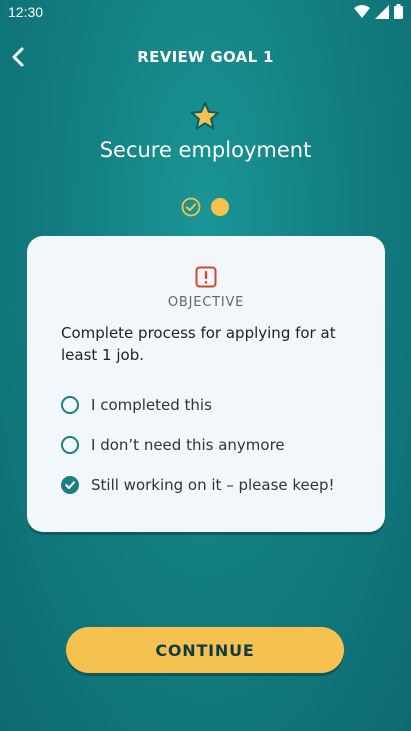  Describe the element at coordinates (398, 11) in the screenshot. I see `battery-icon` at that location.